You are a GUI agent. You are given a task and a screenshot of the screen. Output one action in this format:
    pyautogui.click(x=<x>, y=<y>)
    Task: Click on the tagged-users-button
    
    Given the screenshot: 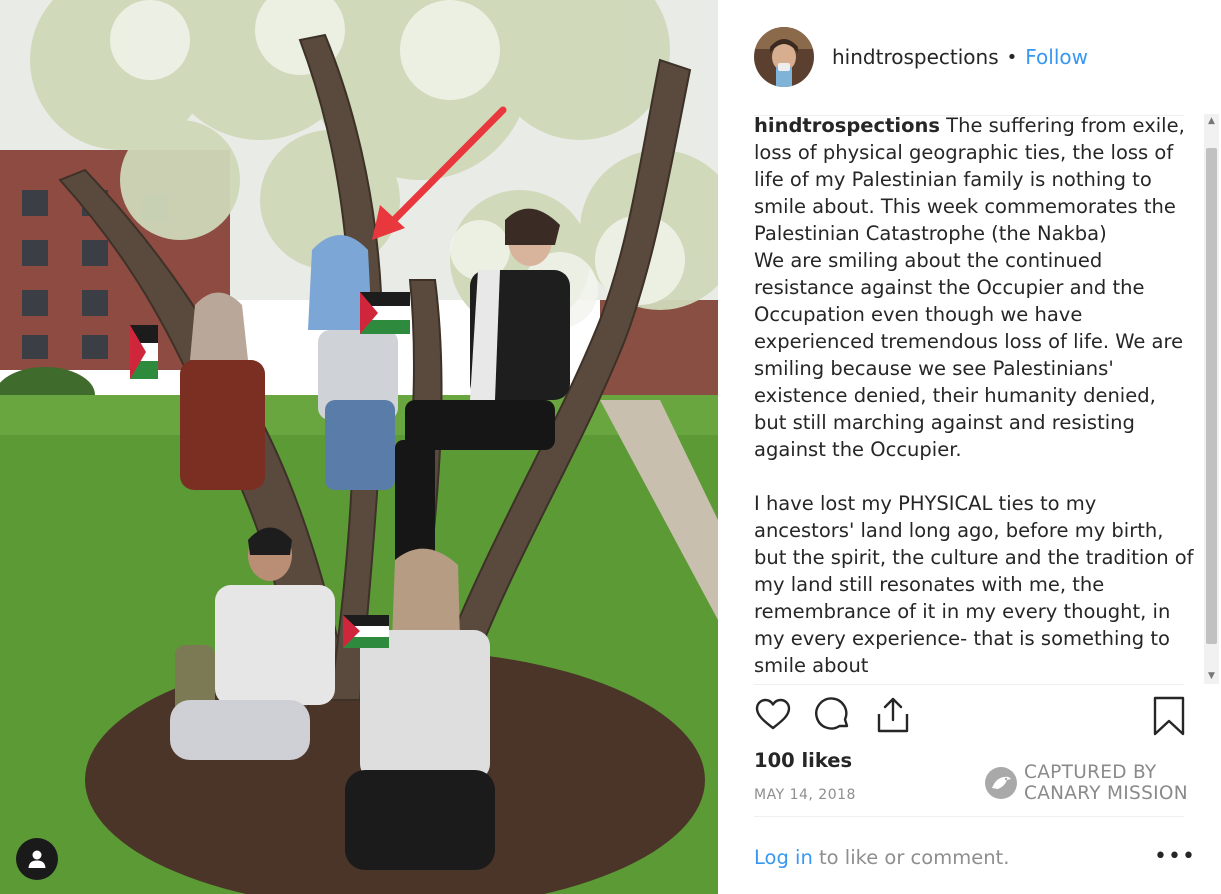 What is the action you would take?
    pyautogui.click(x=37, y=859)
    